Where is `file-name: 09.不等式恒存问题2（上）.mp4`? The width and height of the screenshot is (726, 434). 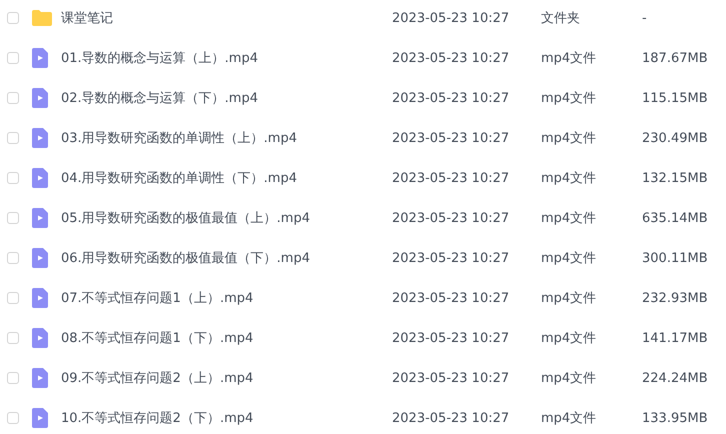 file-name: 09.不等式恒存问题2（上）.mp4 is located at coordinates (226, 378).